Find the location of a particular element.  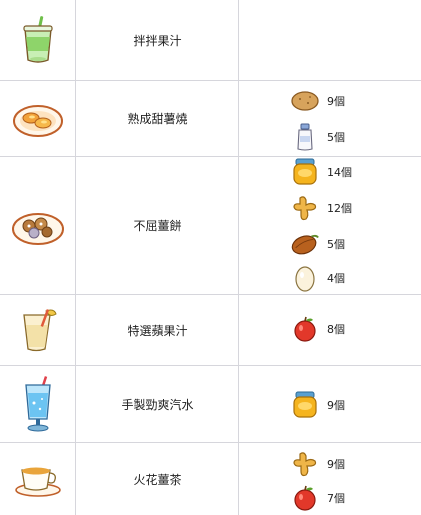

material-count: 8個 is located at coordinates (336, 329).